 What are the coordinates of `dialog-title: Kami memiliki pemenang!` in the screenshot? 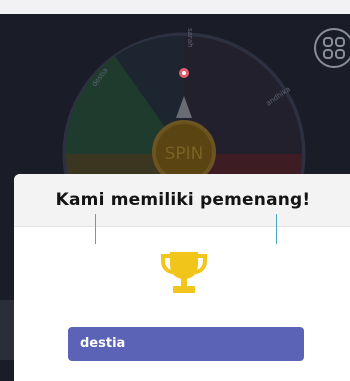 It's located at (183, 200).